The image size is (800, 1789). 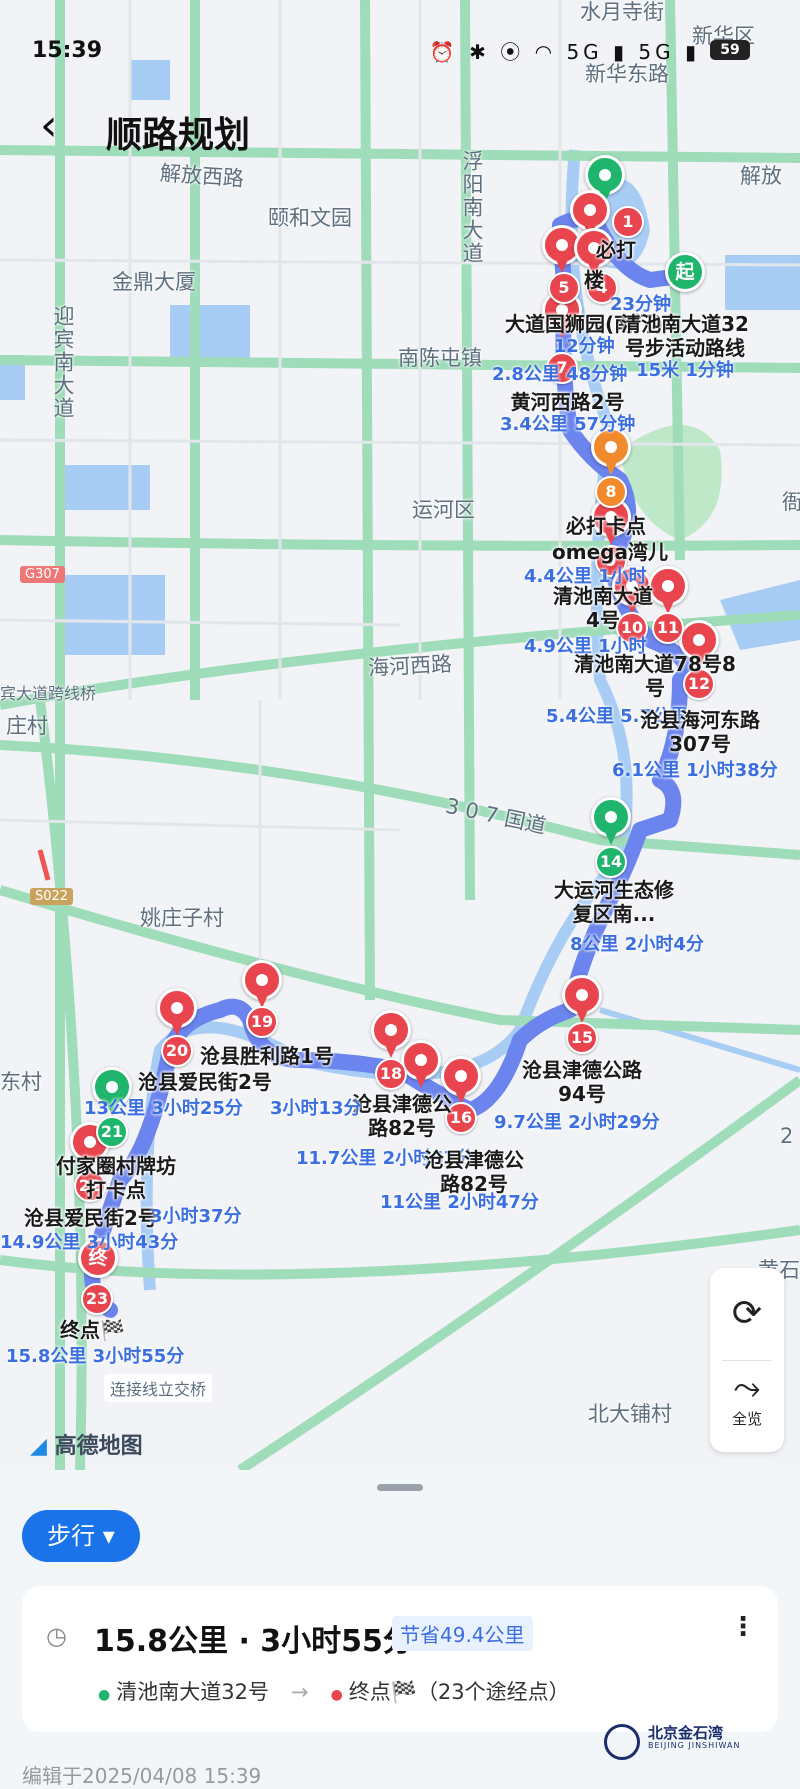 I want to click on label-jinde-94: 沧县津德公路94号, so click(x=582, y=1082).